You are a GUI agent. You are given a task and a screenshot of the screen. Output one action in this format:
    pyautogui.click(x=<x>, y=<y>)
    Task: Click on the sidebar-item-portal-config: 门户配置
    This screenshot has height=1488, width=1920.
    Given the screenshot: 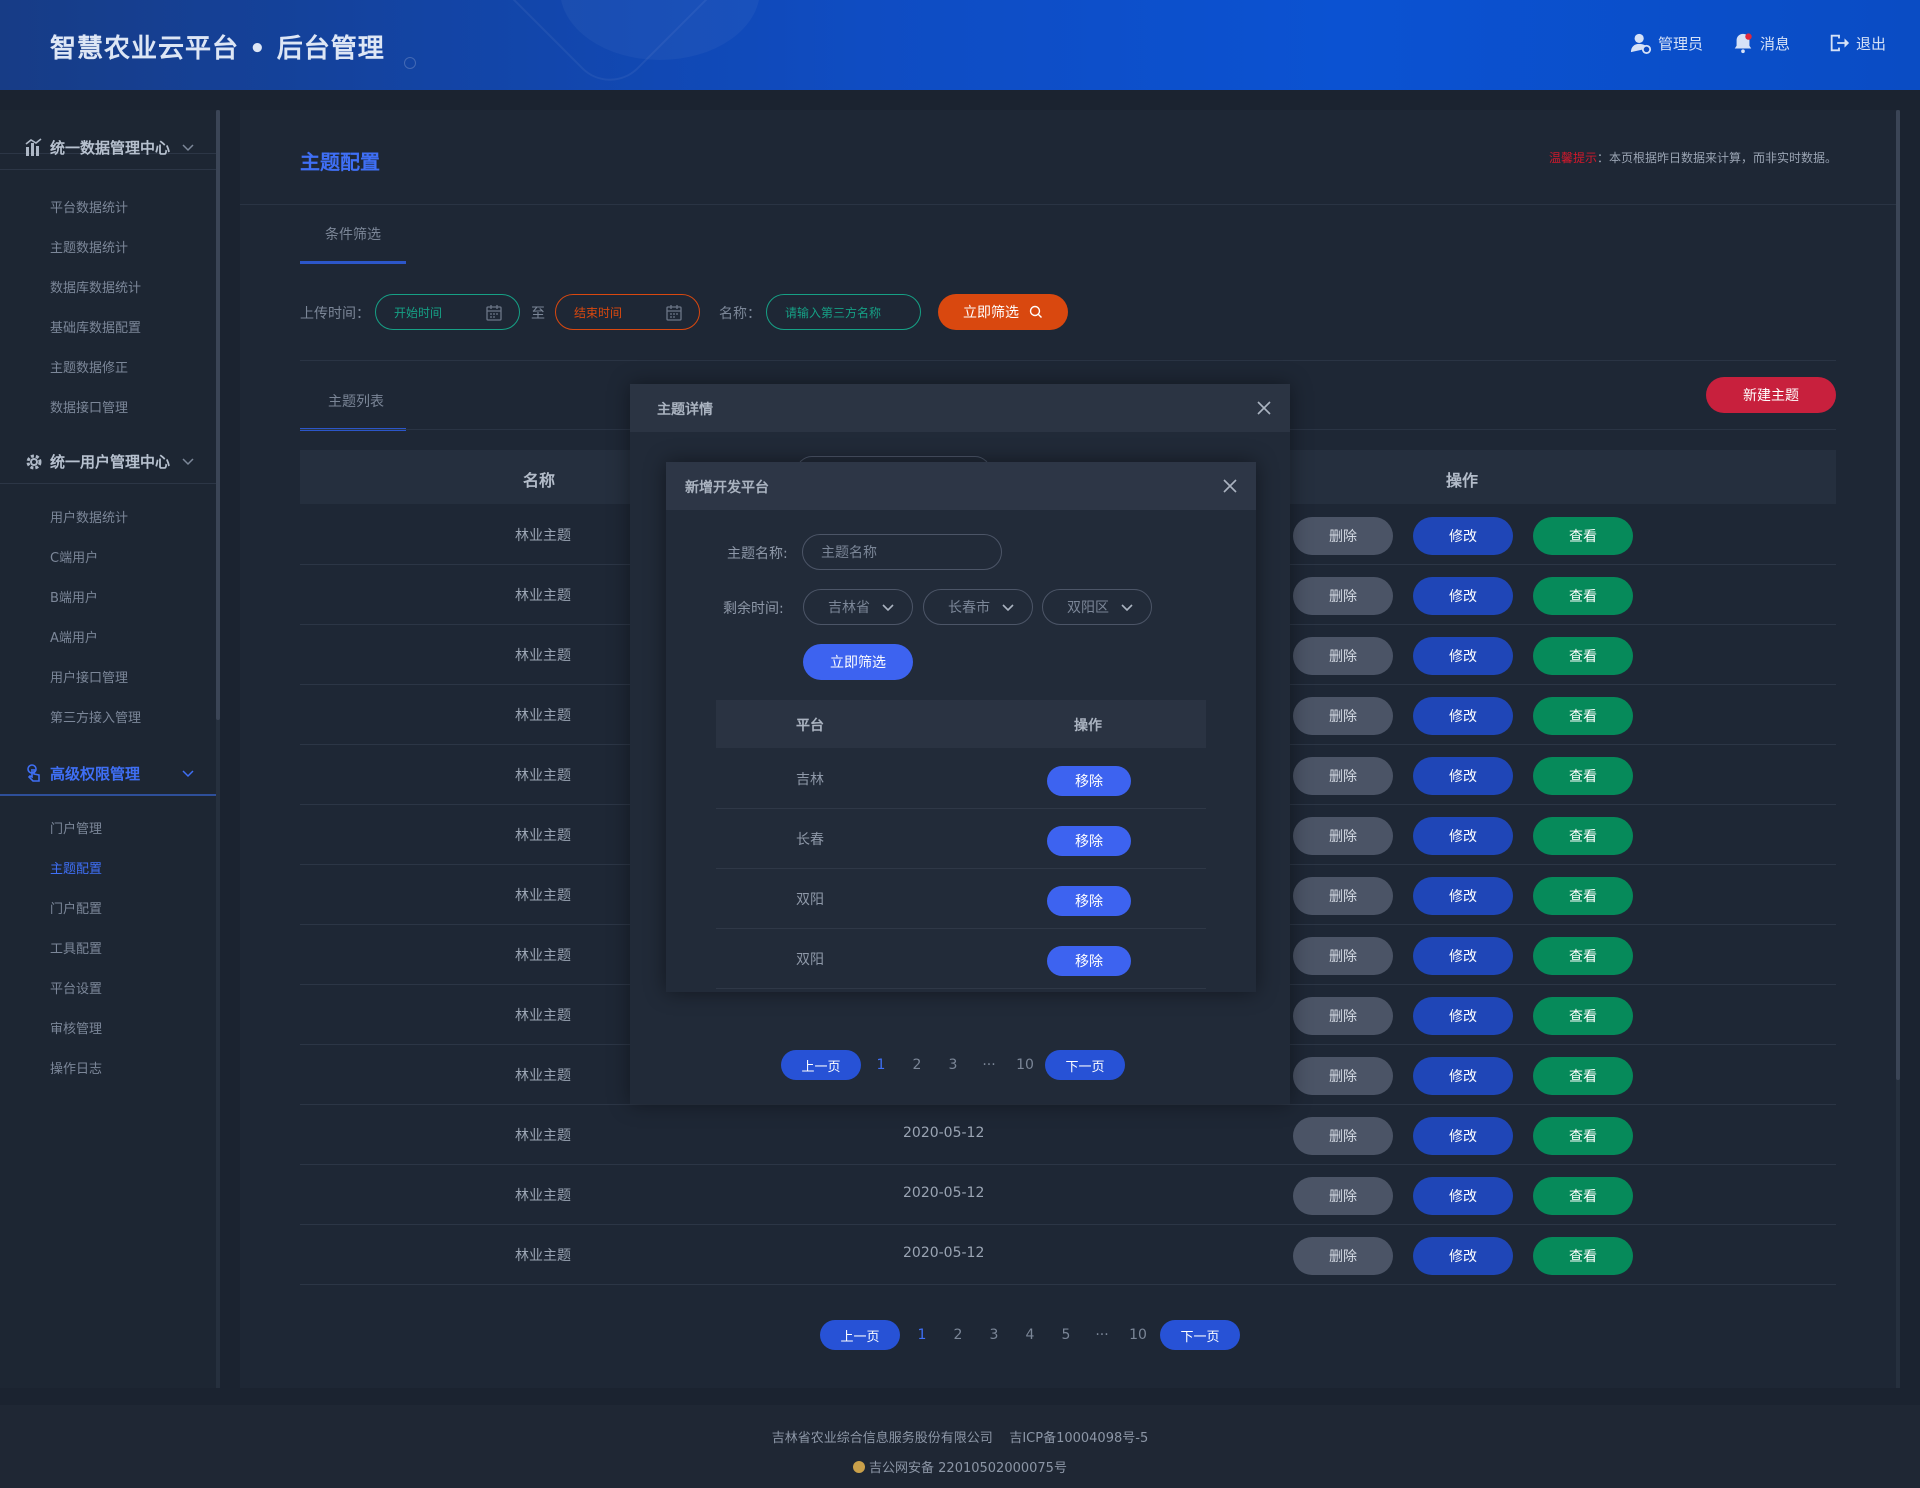 What is the action you would take?
    pyautogui.click(x=76, y=907)
    